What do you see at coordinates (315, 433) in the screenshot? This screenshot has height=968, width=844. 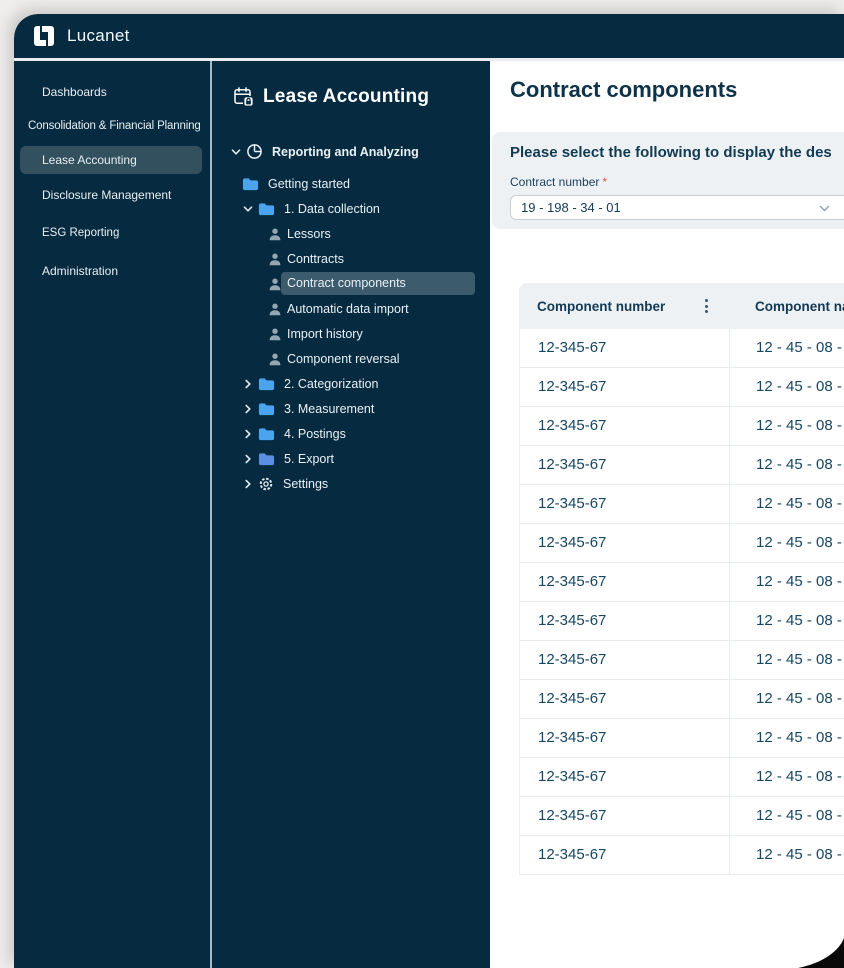 I see `tree-item-label: 4. Postings` at bounding box center [315, 433].